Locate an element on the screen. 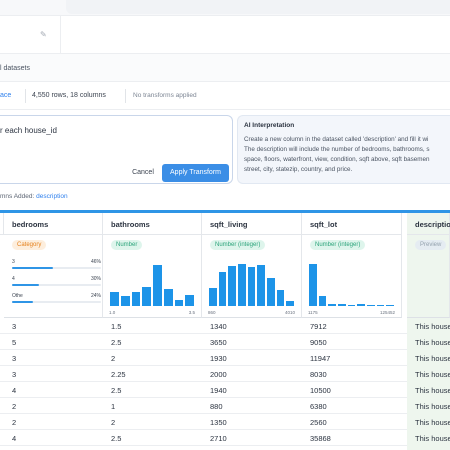 Image resolution: width=450 pixels, height=450 pixels. table-cell: 7912 is located at coordinates (318, 326).